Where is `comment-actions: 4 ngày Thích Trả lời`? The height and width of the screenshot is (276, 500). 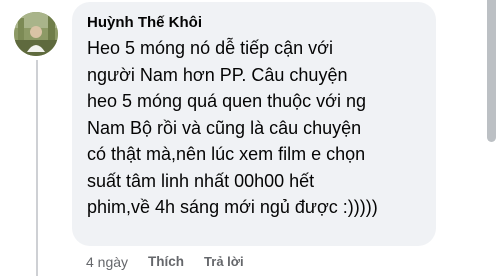
comment-actions: 4 ngày Thích Trả lời is located at coordinates (165, 262).